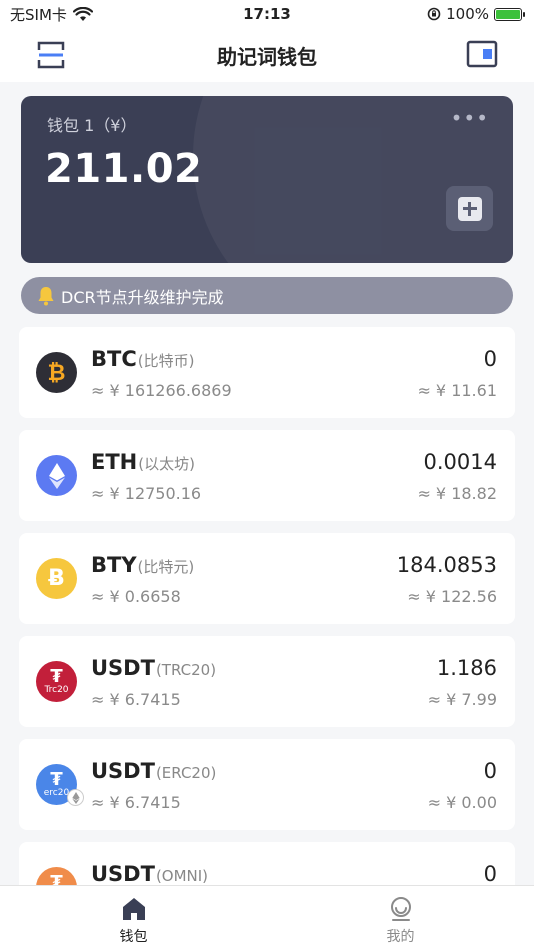 This screenshot has width=534, height=950. I want to click on wallet-balance: 211.02, so click(124, 169).